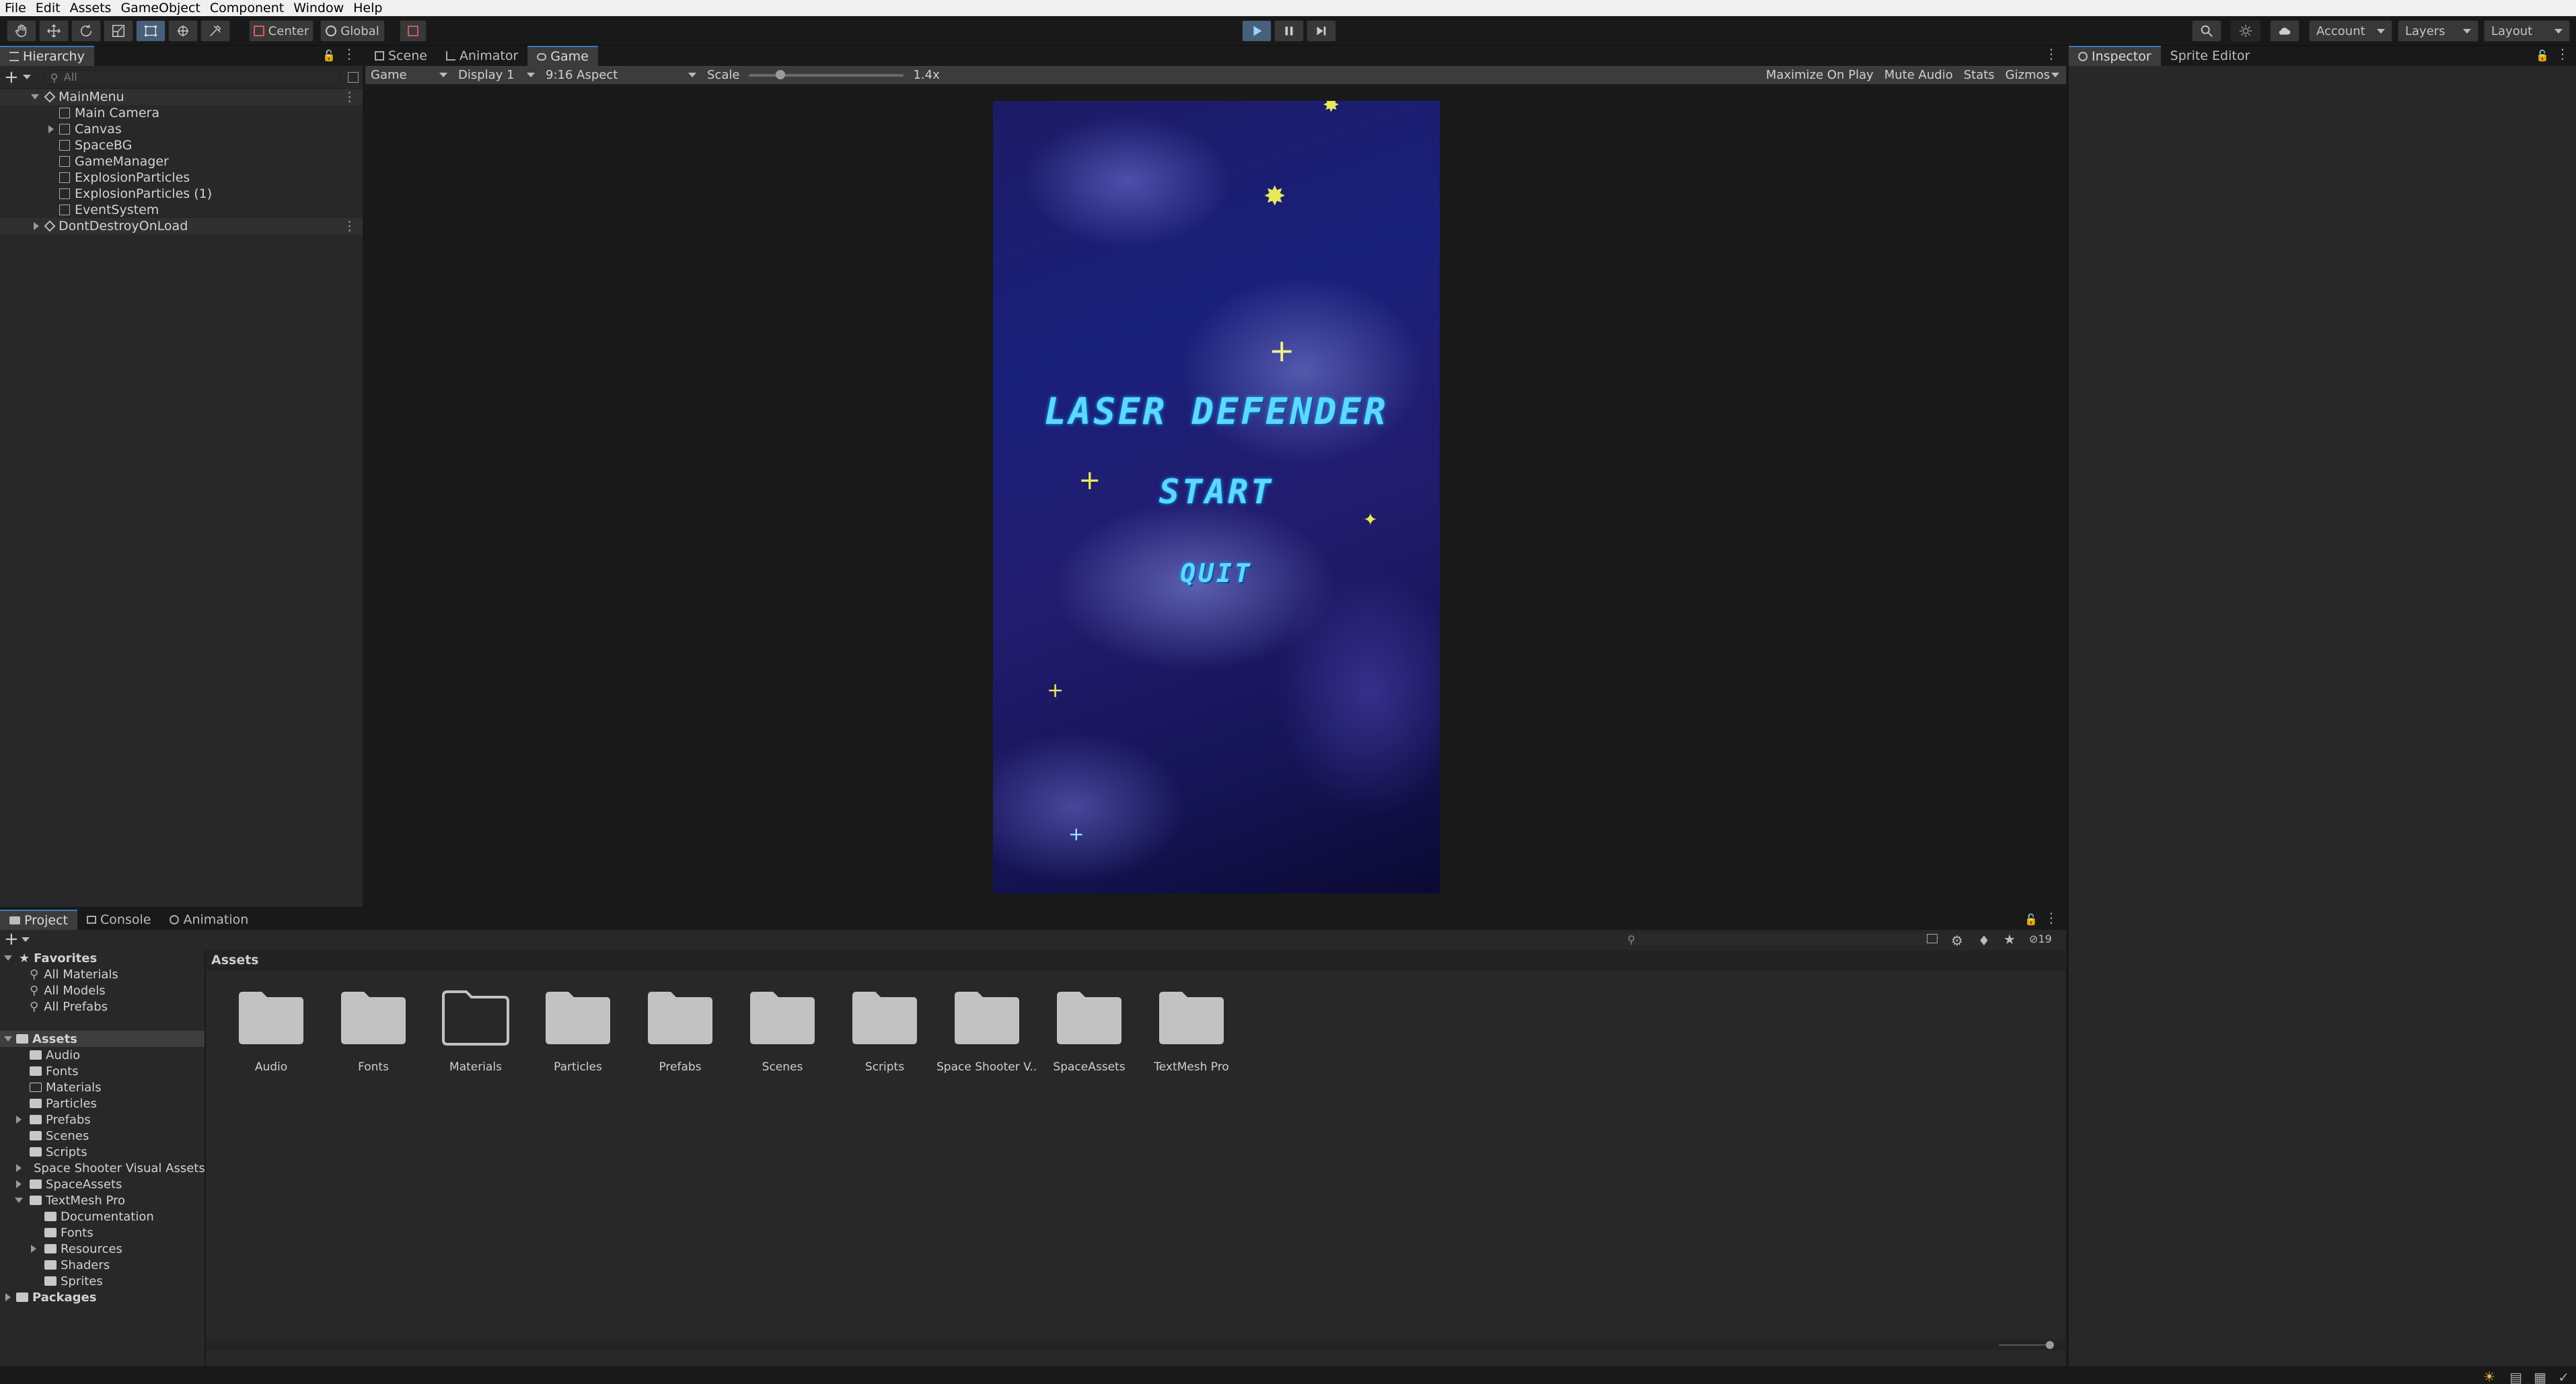 This screenshot has width=2576, height=1384. What do you see at coordinates (247, 8) in the screenshot?
I see `menu-component: Component` at bounding box center [247, 8].